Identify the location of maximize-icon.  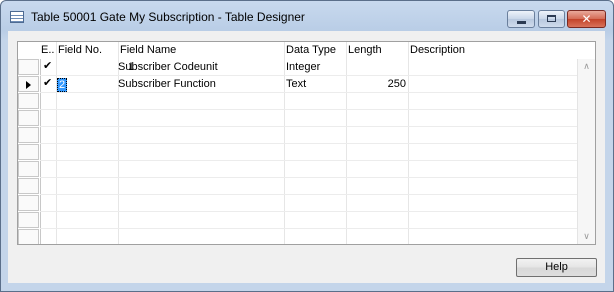
(551, 18).